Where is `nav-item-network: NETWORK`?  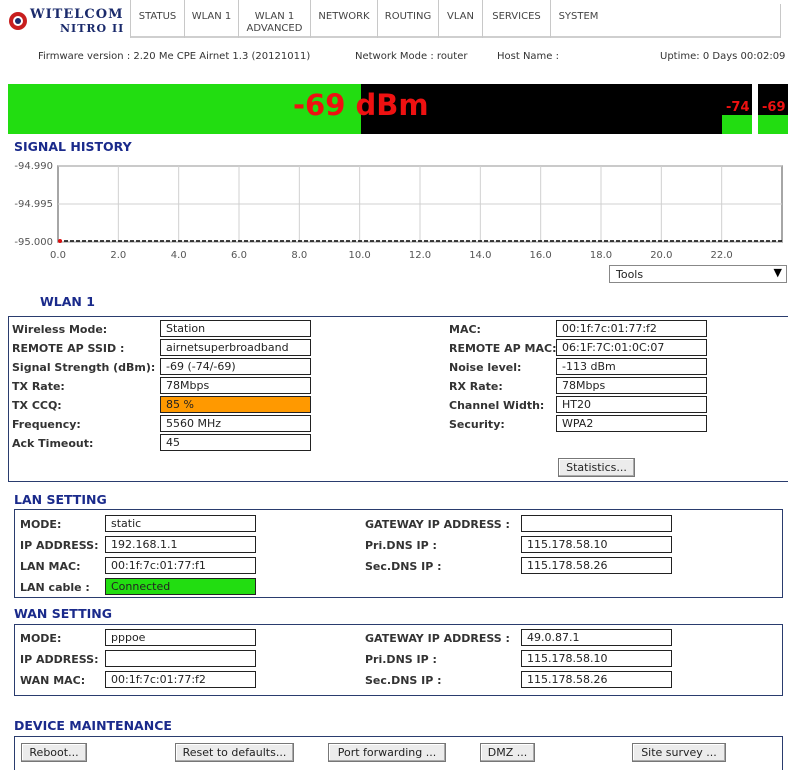 nav-item-network: NETWORK is located at coordinates (343, 19).